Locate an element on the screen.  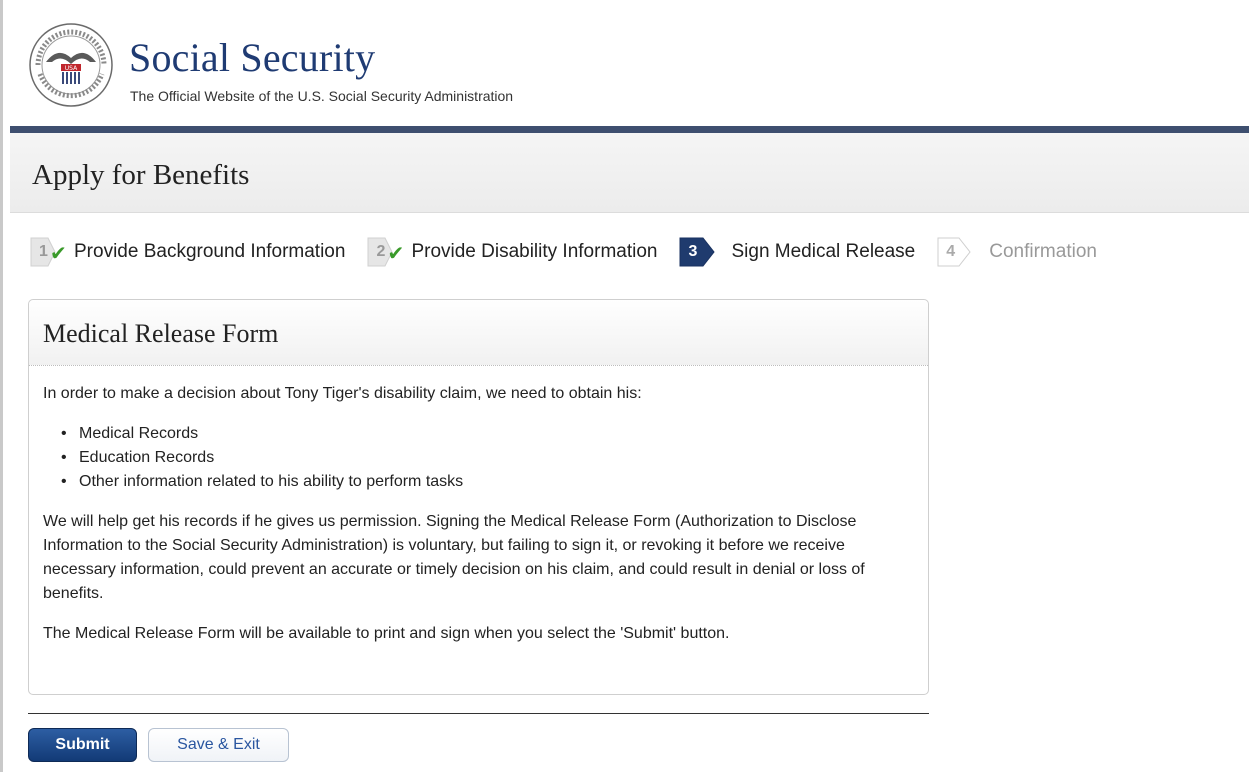
actions-divider is located at coordinates (478, 713).